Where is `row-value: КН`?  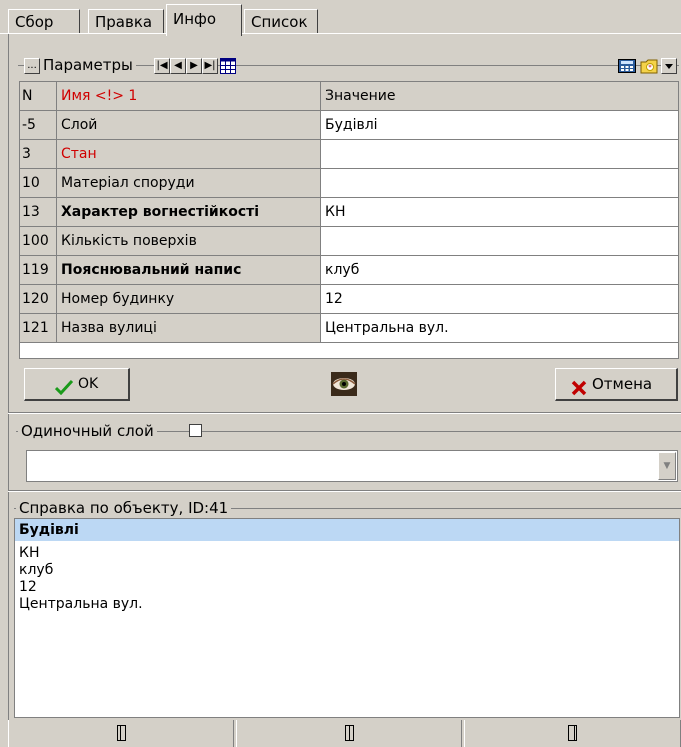
row-value: КН is located at coordinates (499, 212).